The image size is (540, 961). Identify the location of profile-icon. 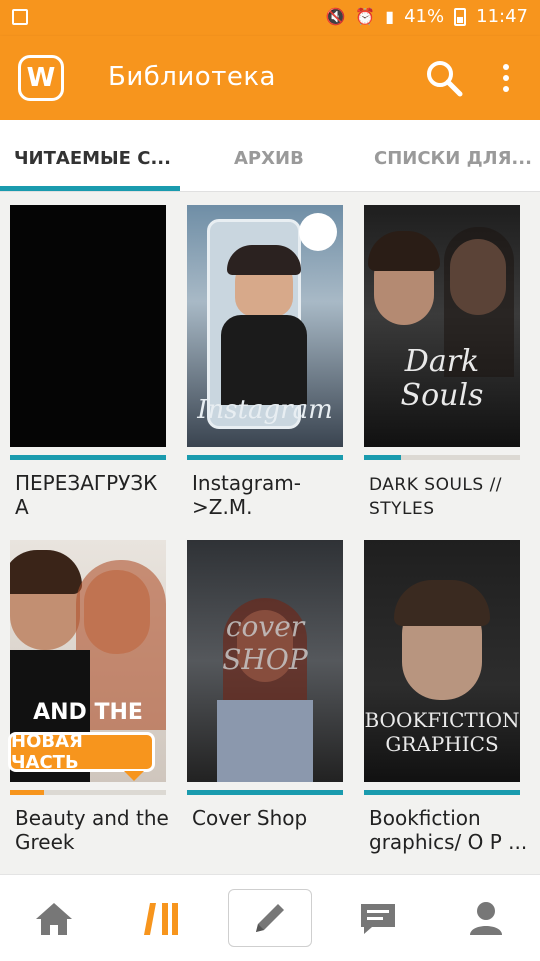
(486, 919).